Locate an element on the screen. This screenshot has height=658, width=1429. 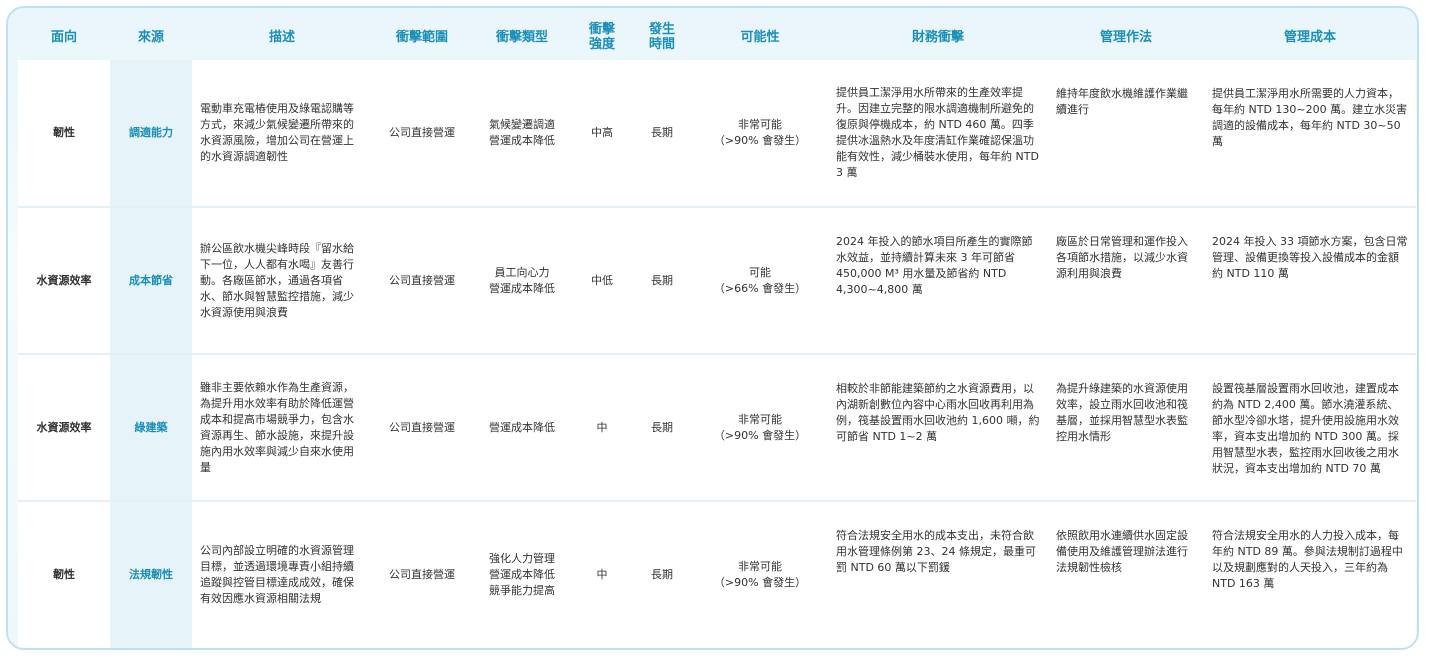
header-intensity: 衝擊 強度 is located at coordinates (601, 37).